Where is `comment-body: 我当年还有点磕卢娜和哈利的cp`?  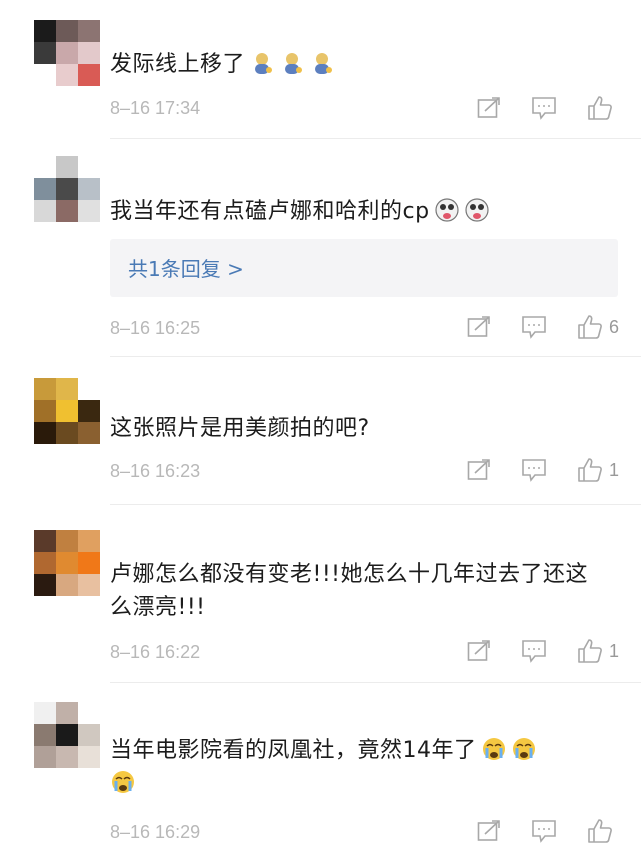
comment-body: 我当年还有点磕卢娜和哈利的cp is located at coordinates (270, 211).